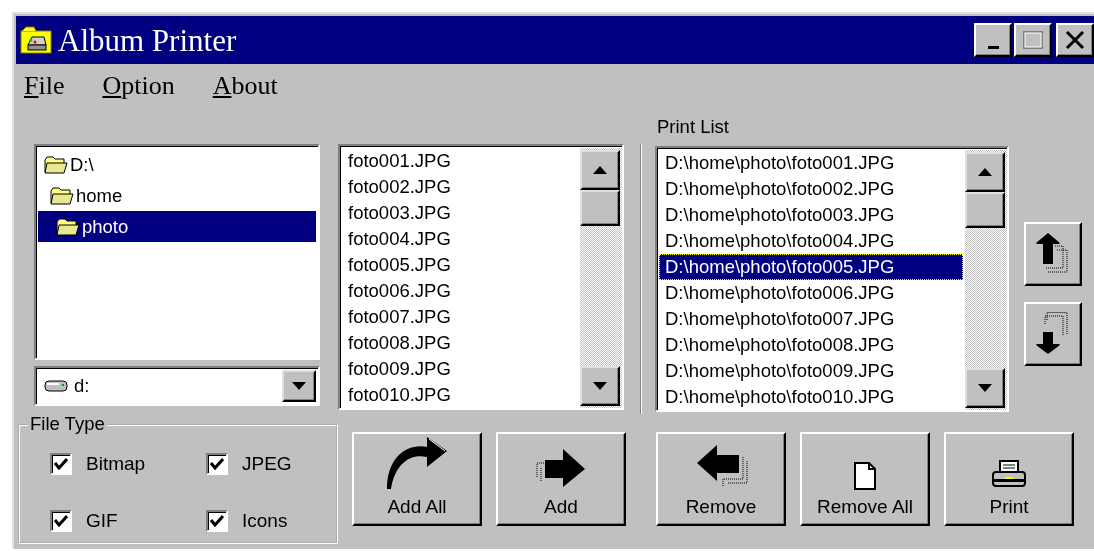  Describe the element at coordinates (692, 127) in the screenshot. I see `list-label: Print List` at that location.